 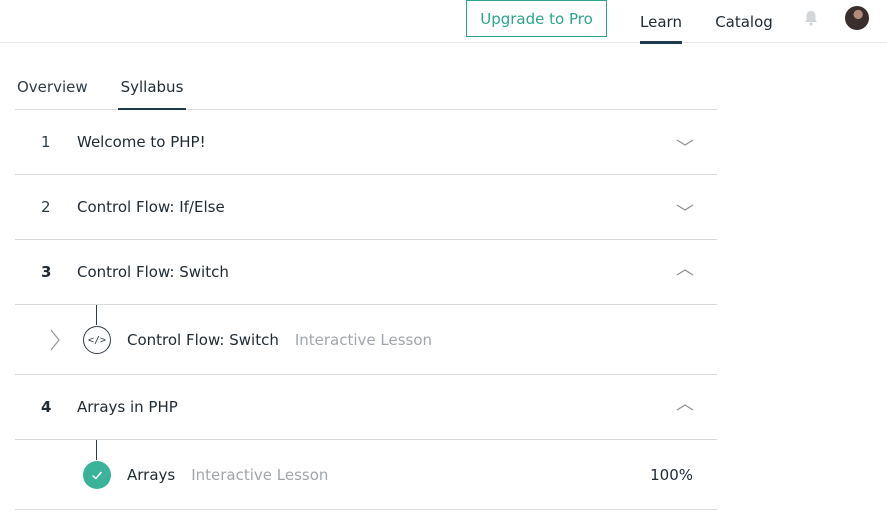 I want to click on chevron-right-icon, so click(x=55, y=340).